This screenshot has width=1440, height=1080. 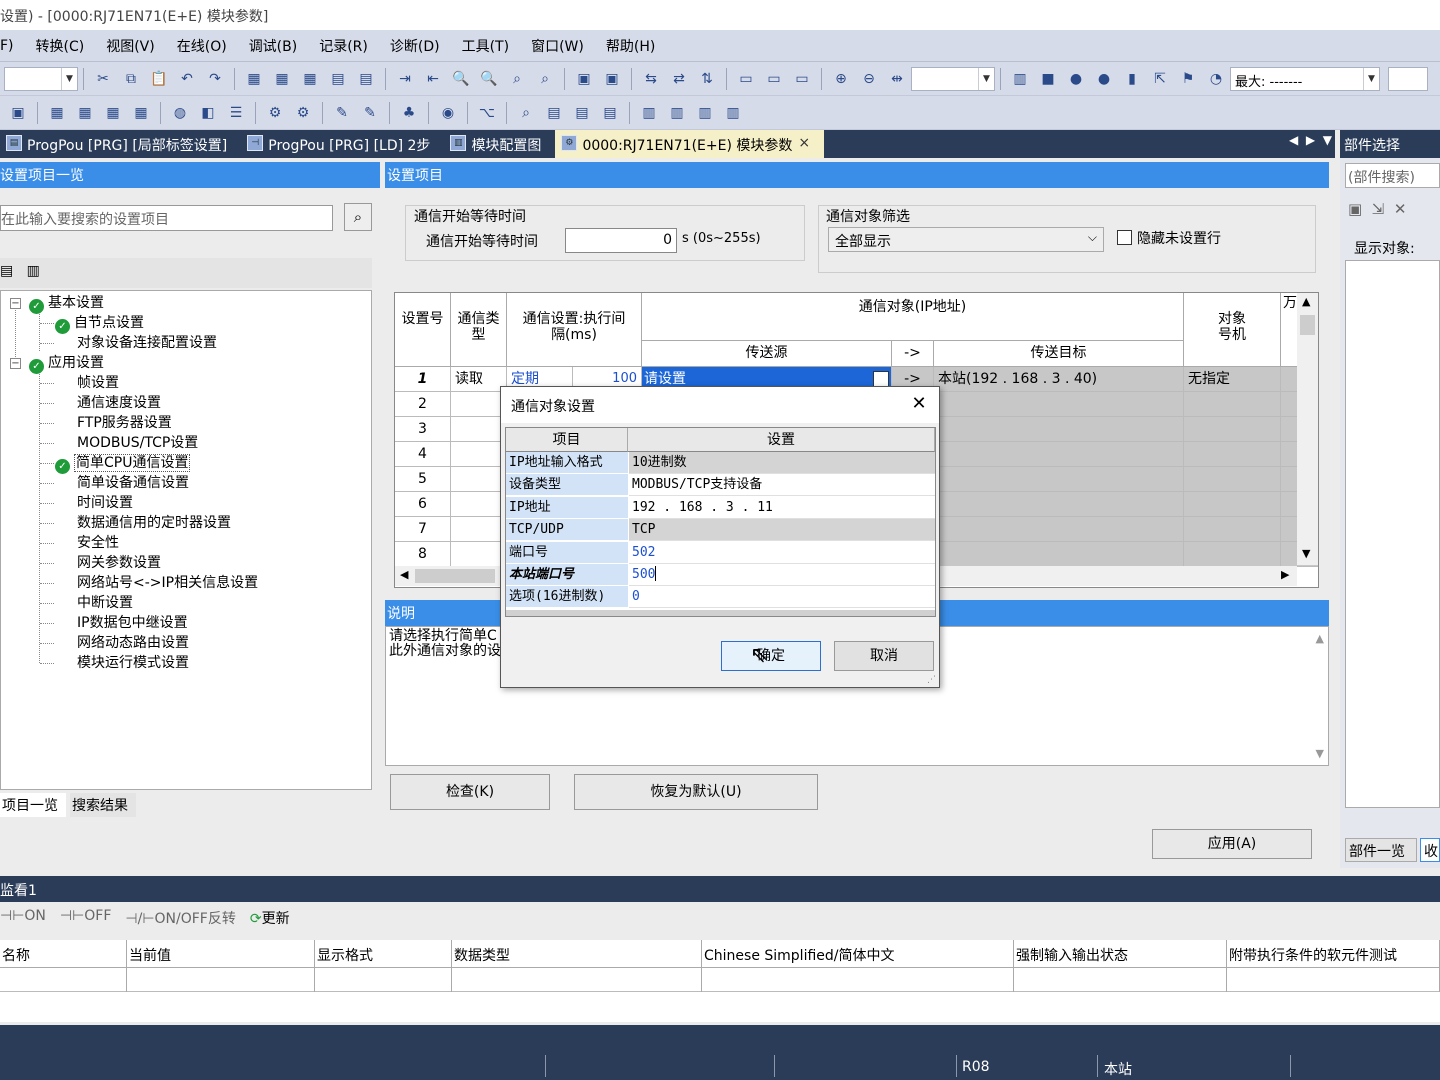 I want to click on project-combo: ▼, so click(x=41, y=78).